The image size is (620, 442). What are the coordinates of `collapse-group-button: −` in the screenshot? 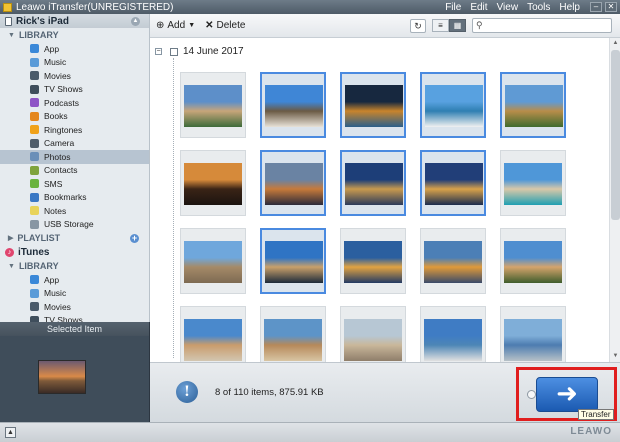 It's located at (158, 51).